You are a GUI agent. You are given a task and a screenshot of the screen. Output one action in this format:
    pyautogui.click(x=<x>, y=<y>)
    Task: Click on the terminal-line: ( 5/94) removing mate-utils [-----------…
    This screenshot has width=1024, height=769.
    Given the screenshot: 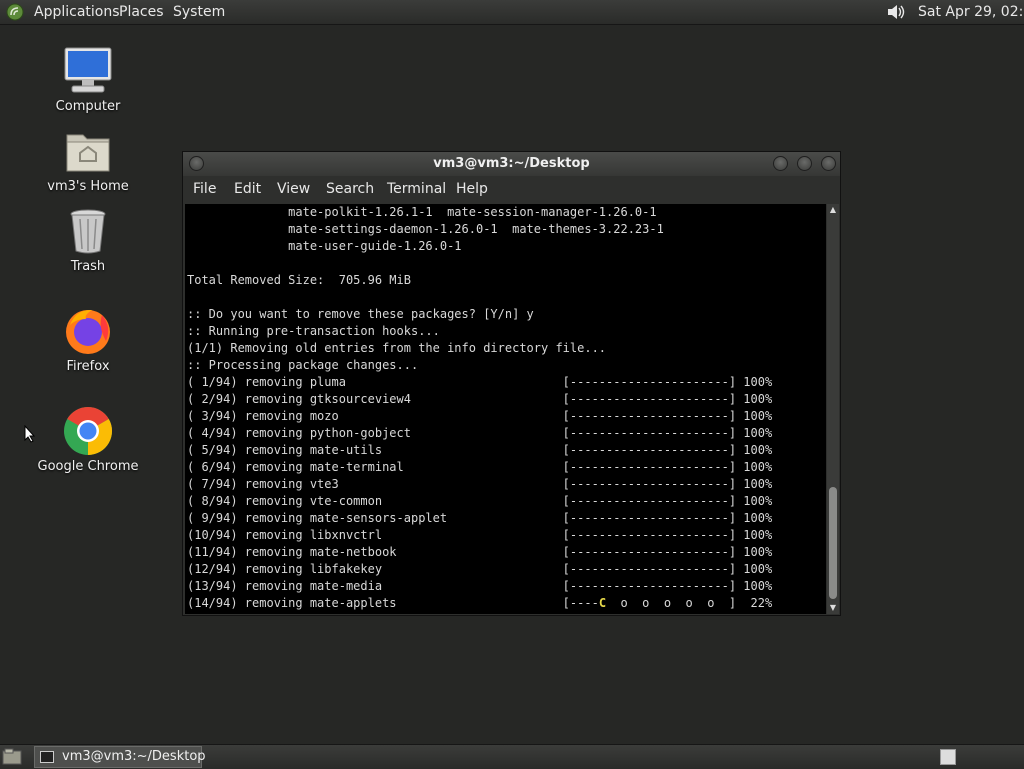 What is the action you would take?
    pyautogui.click(x=480, y=450)
    